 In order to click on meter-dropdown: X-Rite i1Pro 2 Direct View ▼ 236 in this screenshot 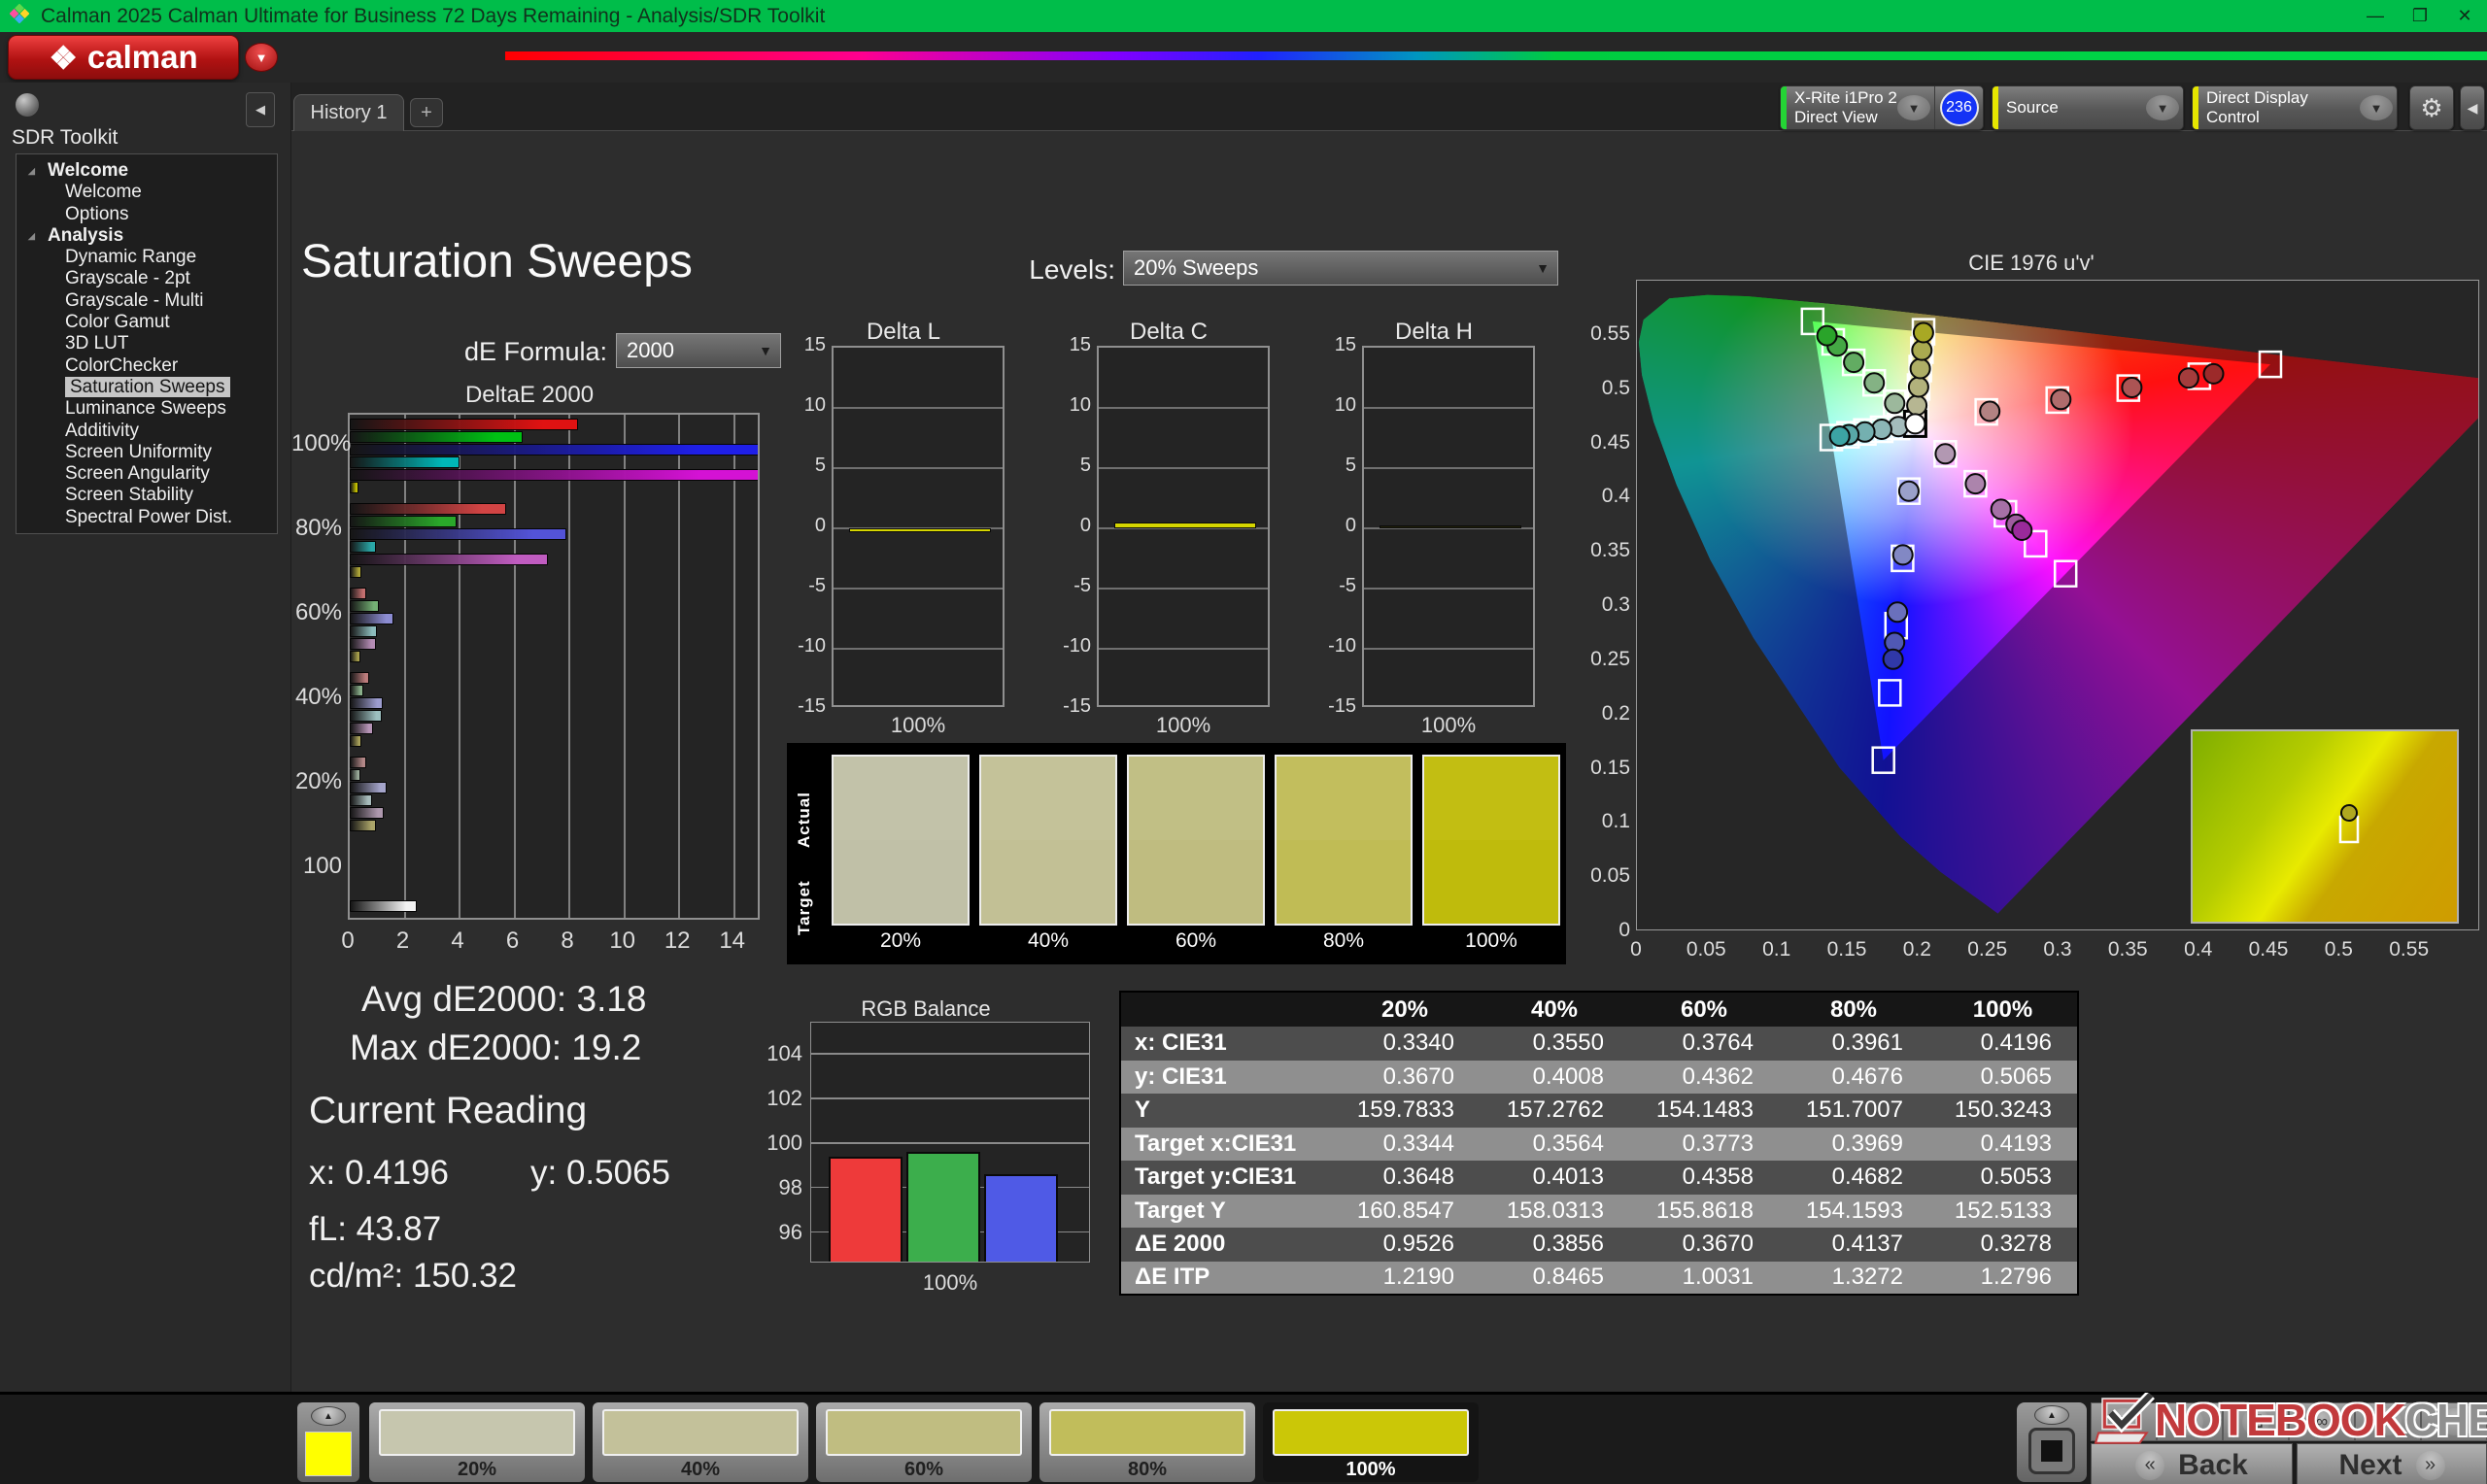, I will do `click(1882, 108)`.